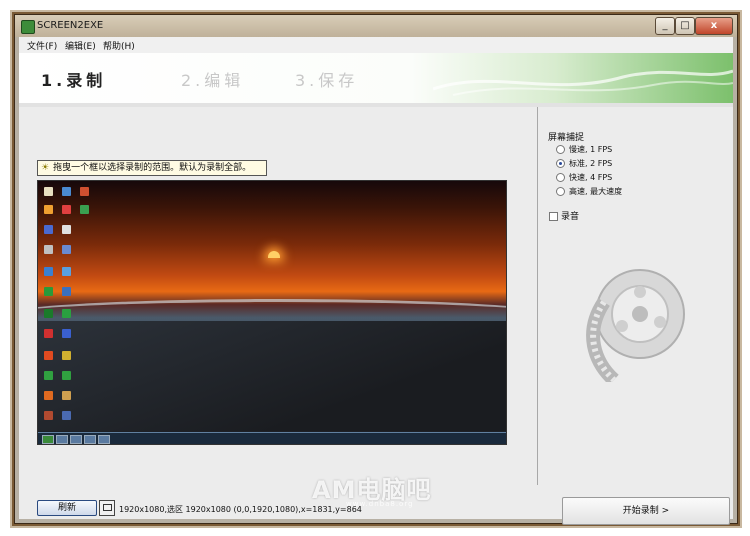 This screenshot has height=536, width=750. I want to click on film-reel-icon, so click(635, 325).